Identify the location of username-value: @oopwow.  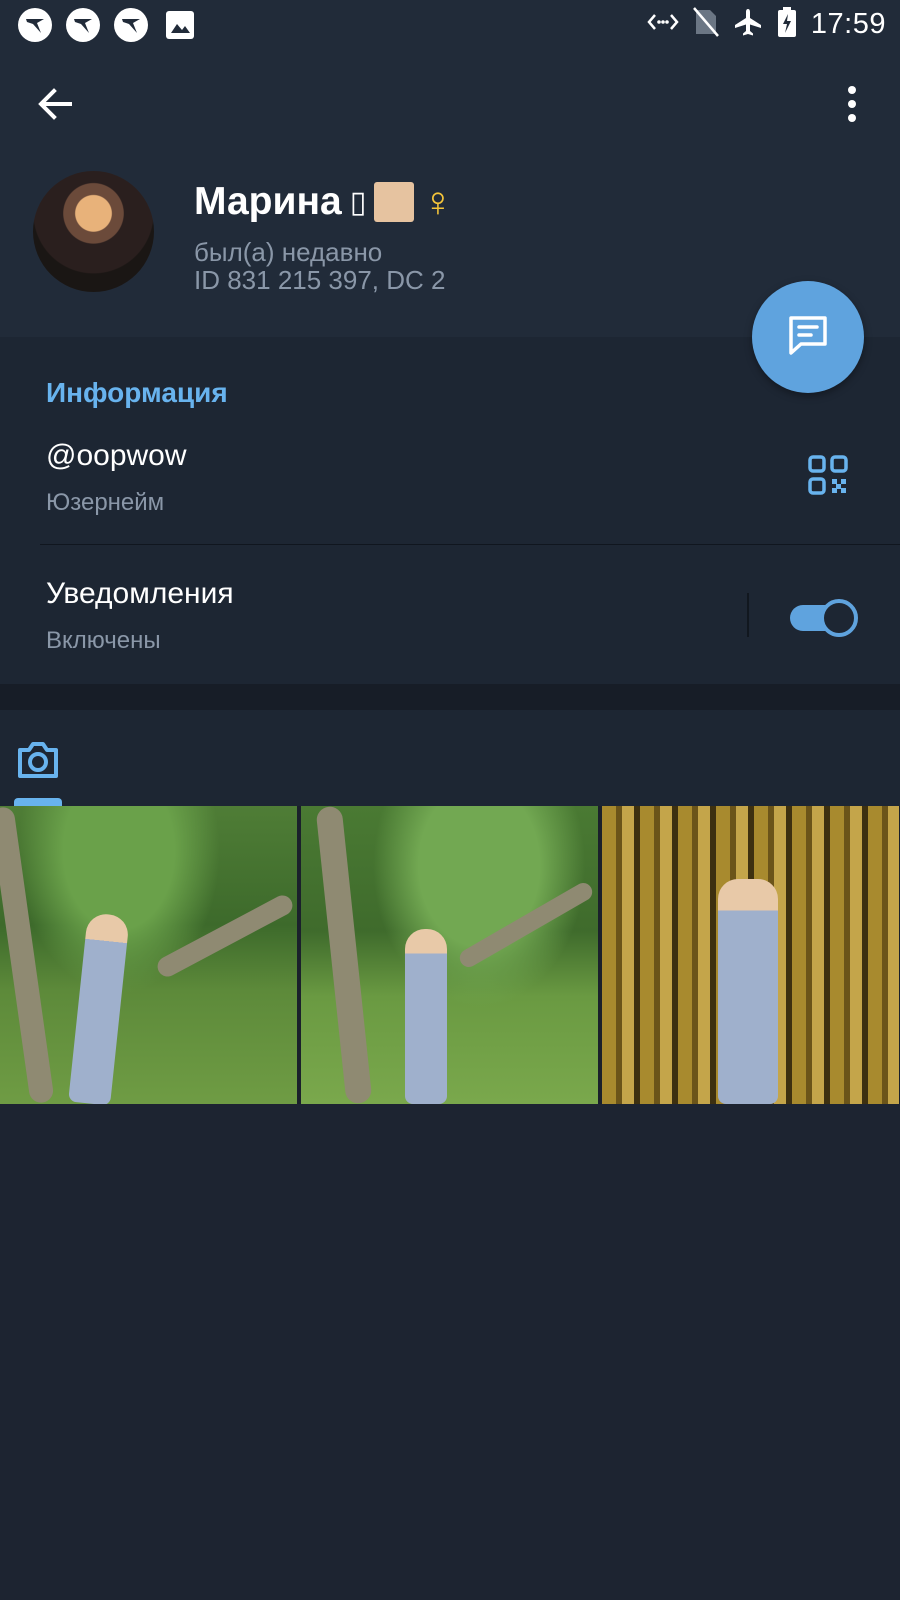
(116, 455).